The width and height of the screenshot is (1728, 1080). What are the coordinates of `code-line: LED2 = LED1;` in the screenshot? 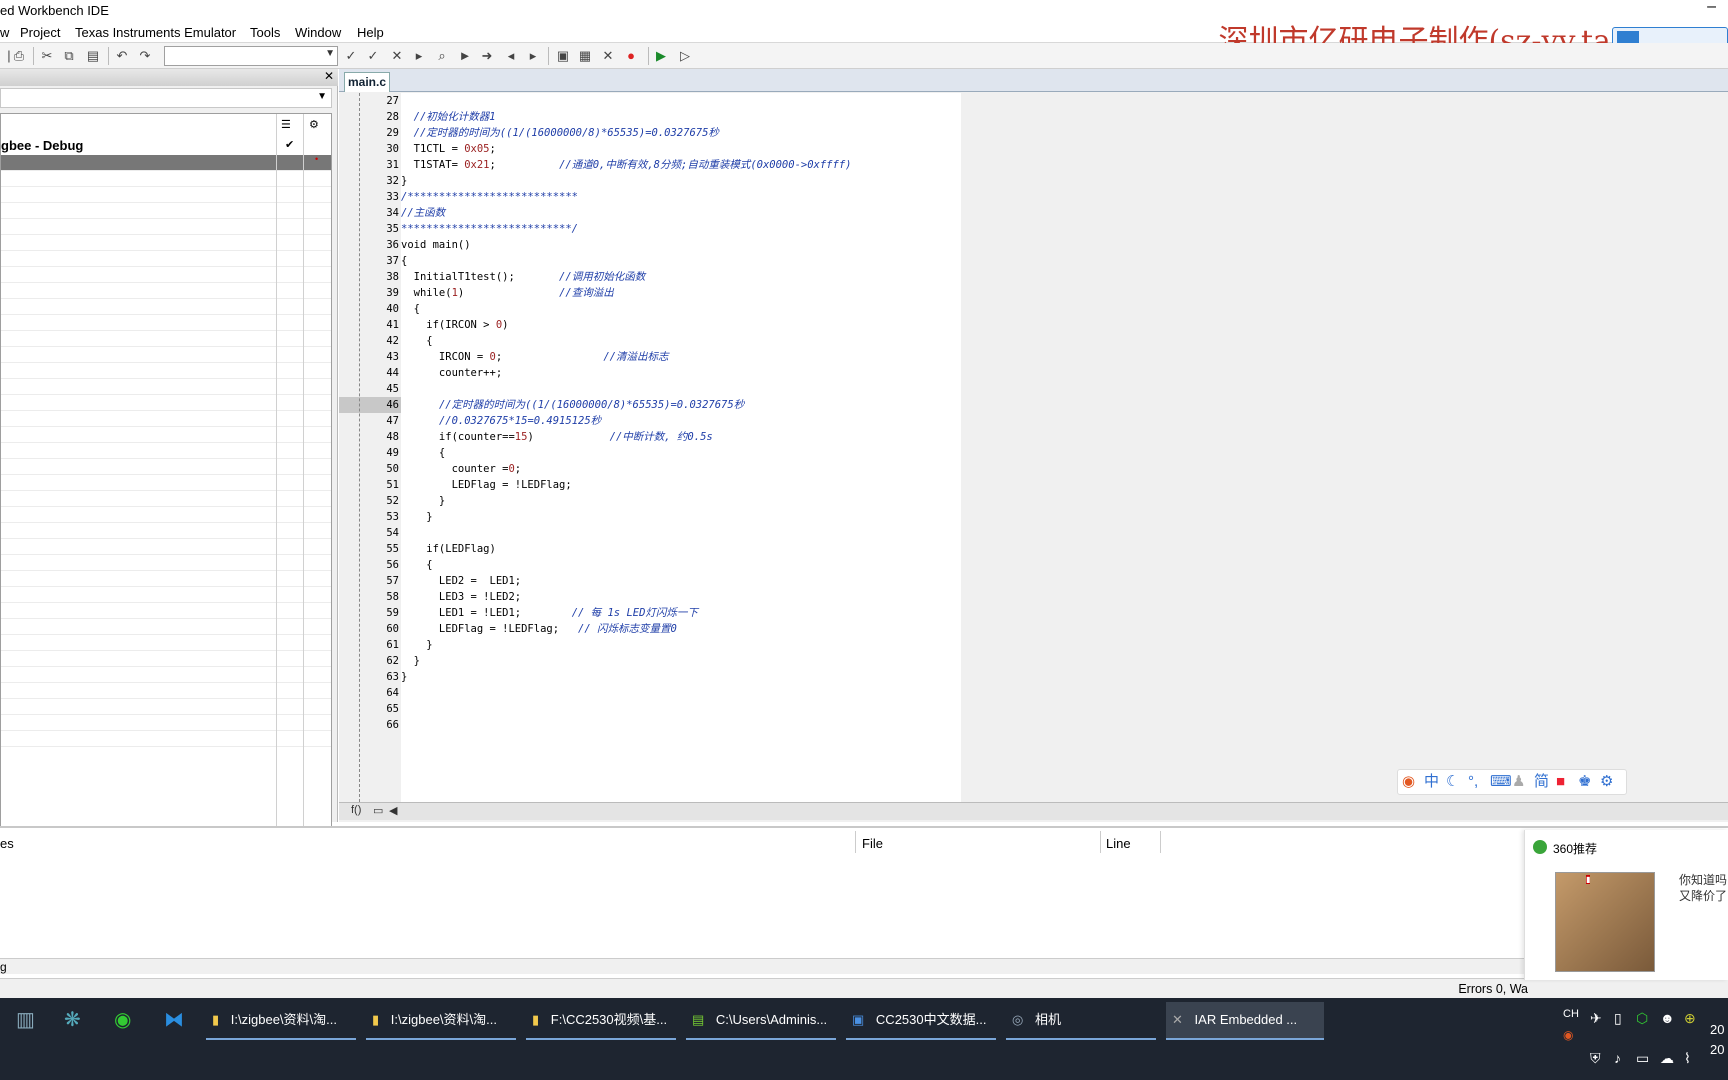 It's located at (461, 581).